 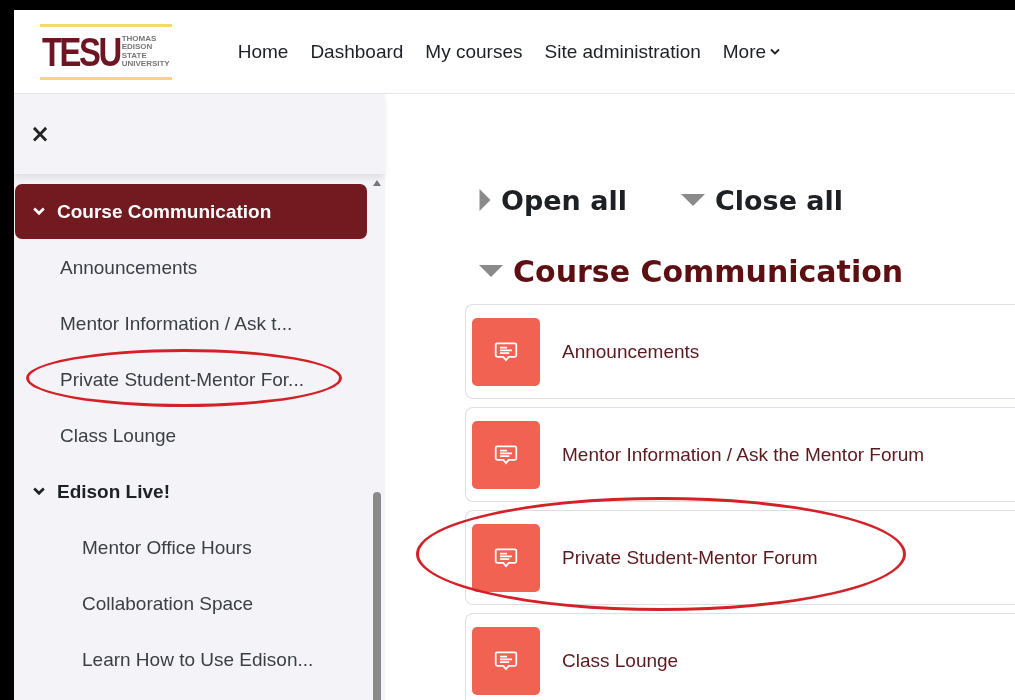 I want to click on close-all-link: Close all, so click(x=762, y=200).